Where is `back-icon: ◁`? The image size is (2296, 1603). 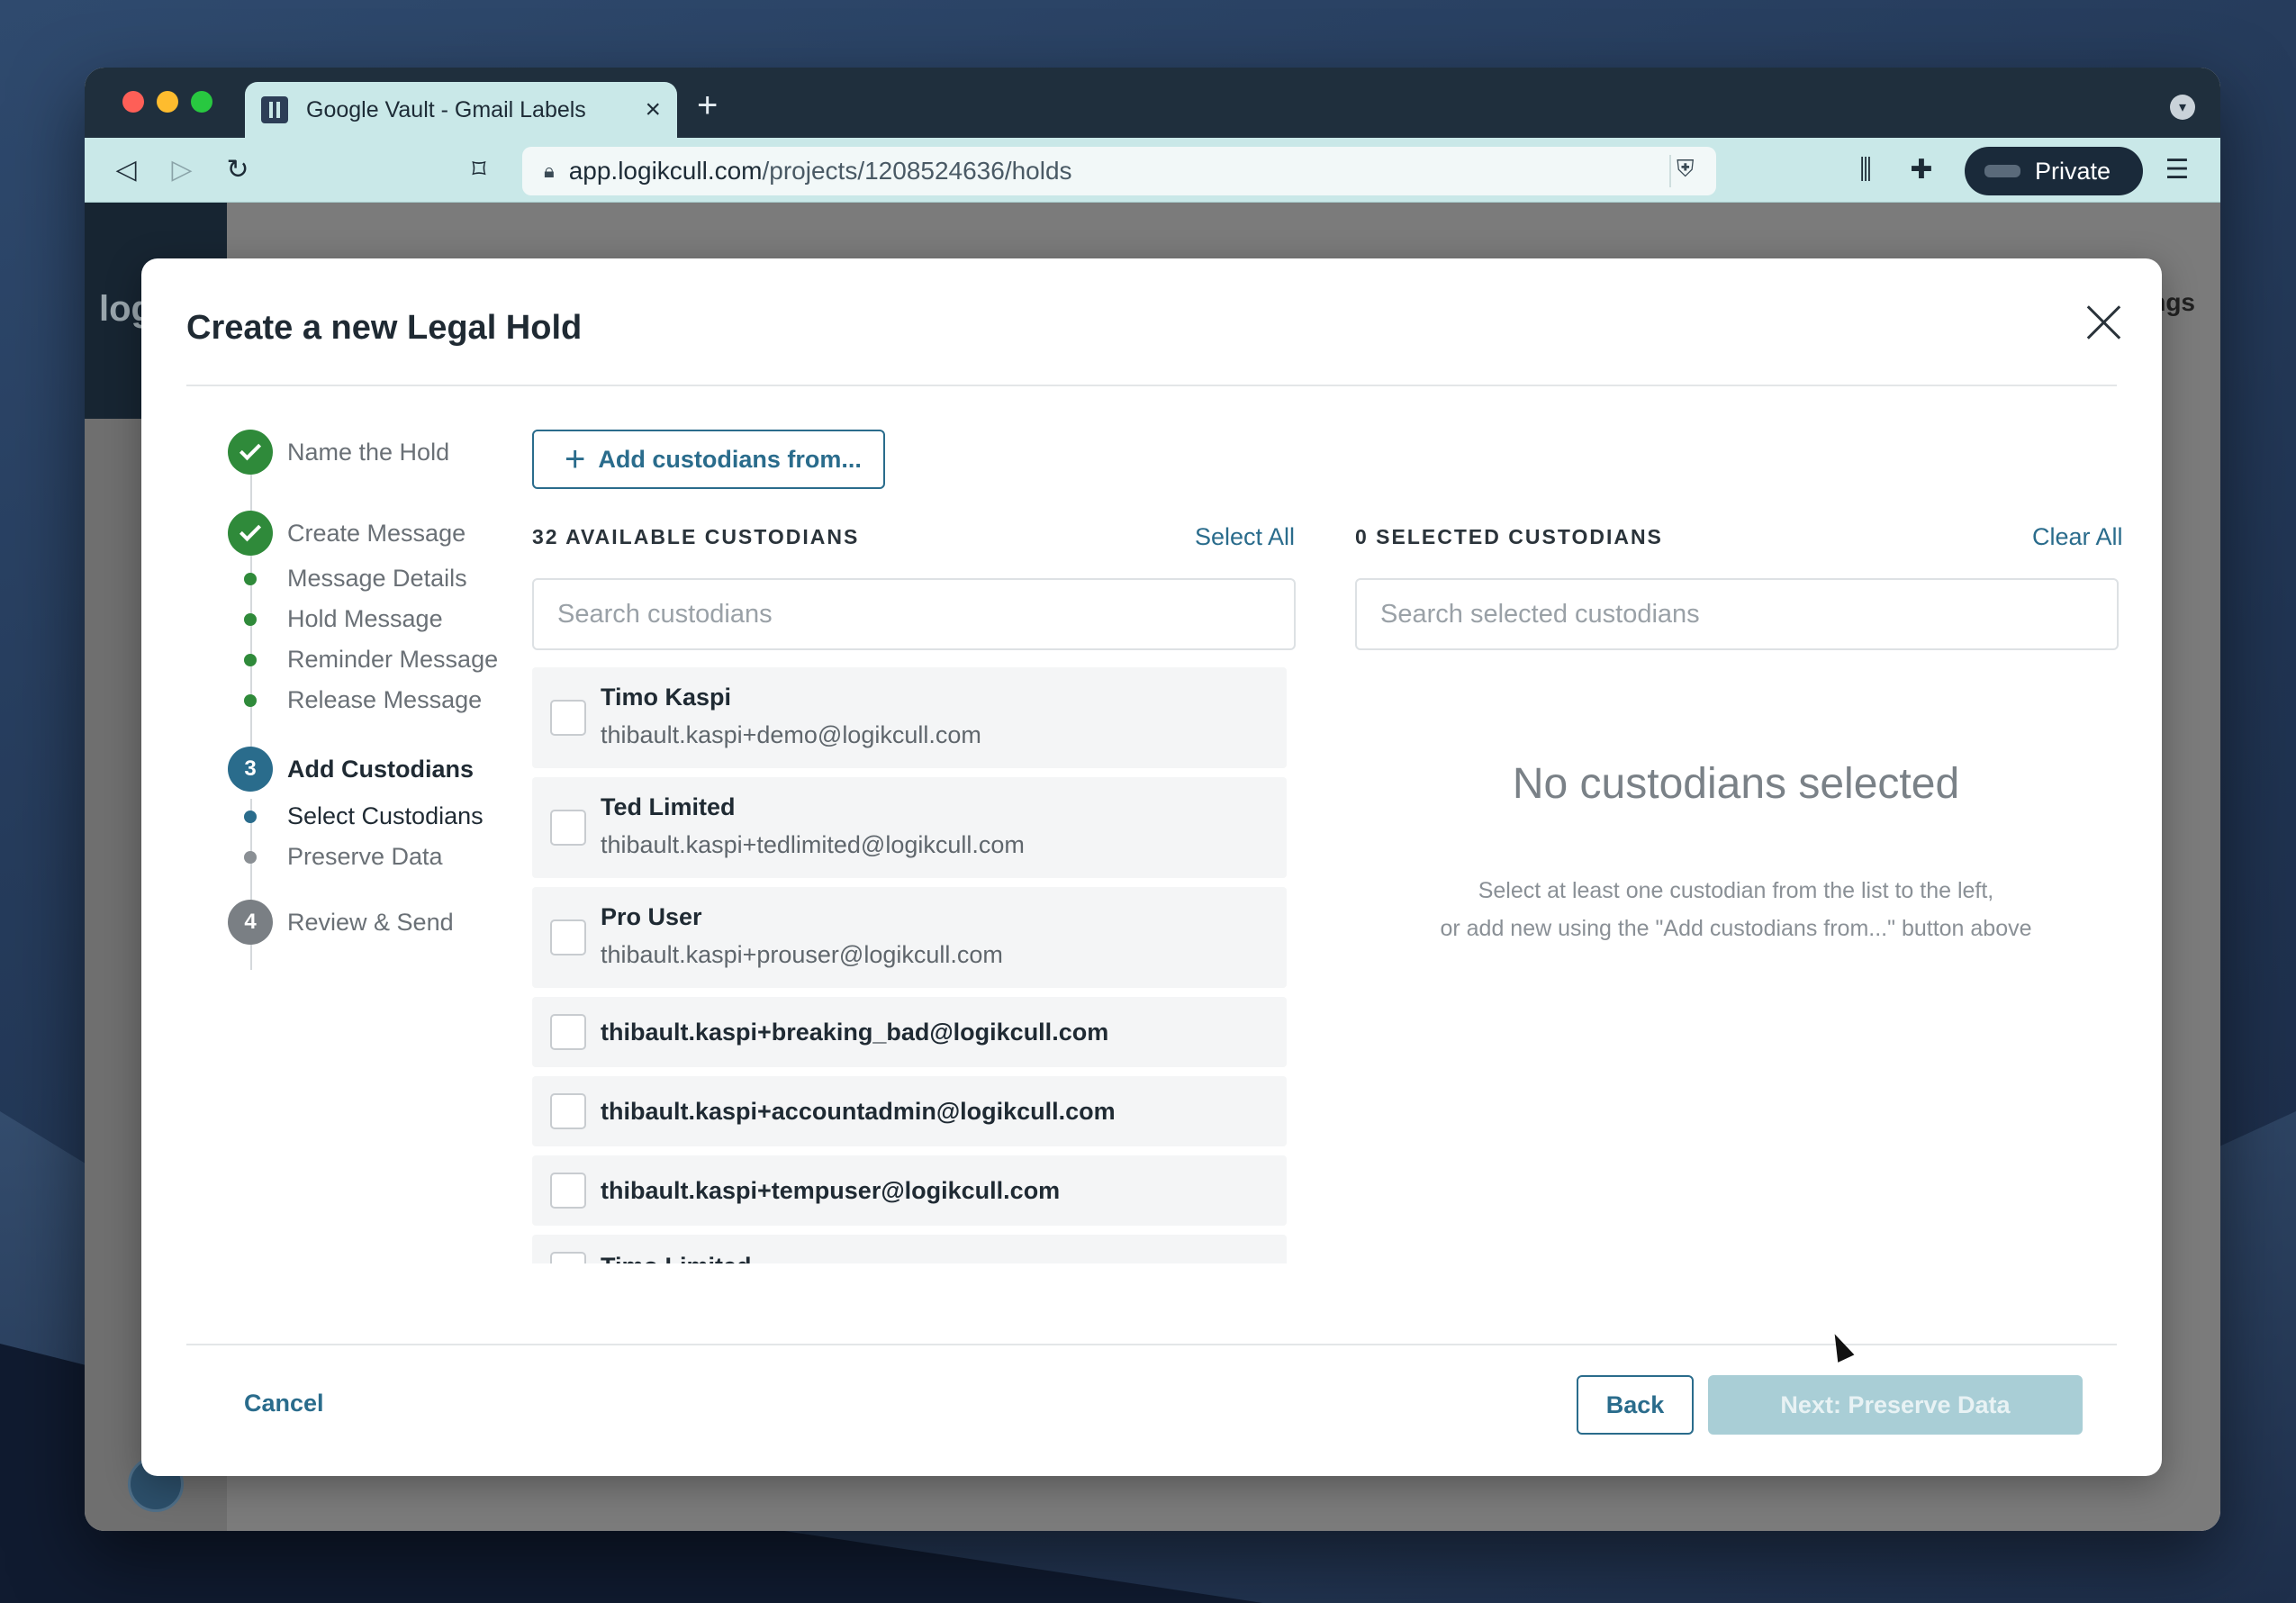
back-icon: ◁ is located at coordinates (126, 170).